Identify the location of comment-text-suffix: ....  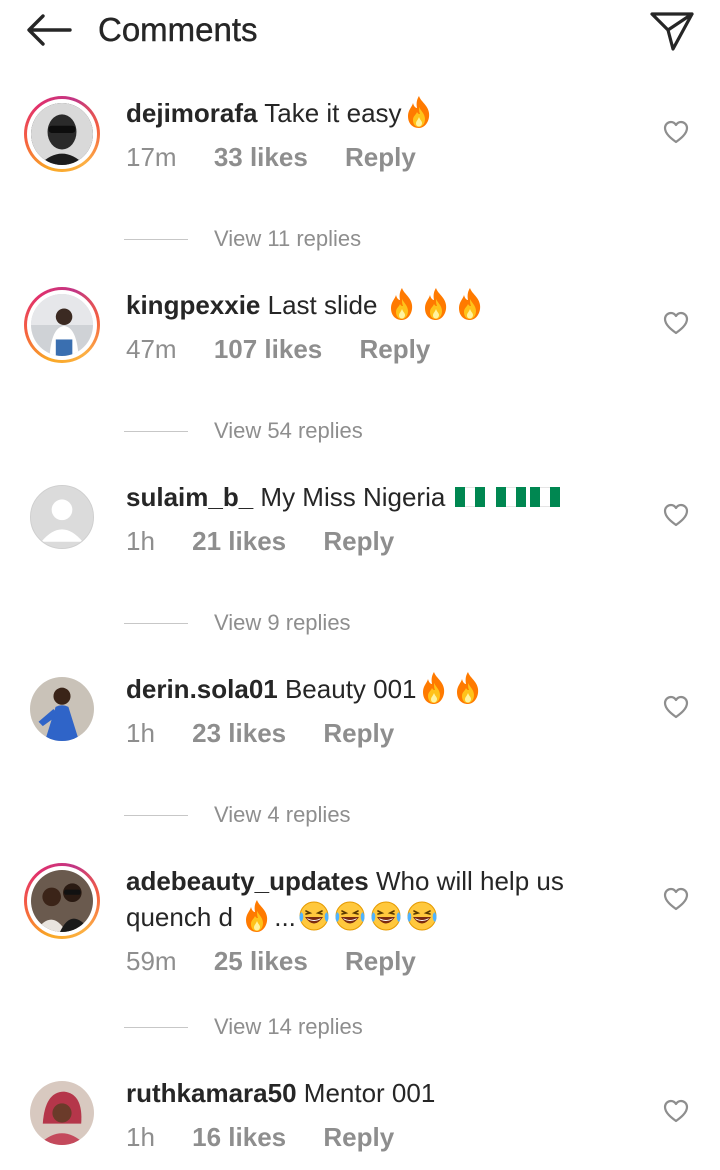
(285, 917).